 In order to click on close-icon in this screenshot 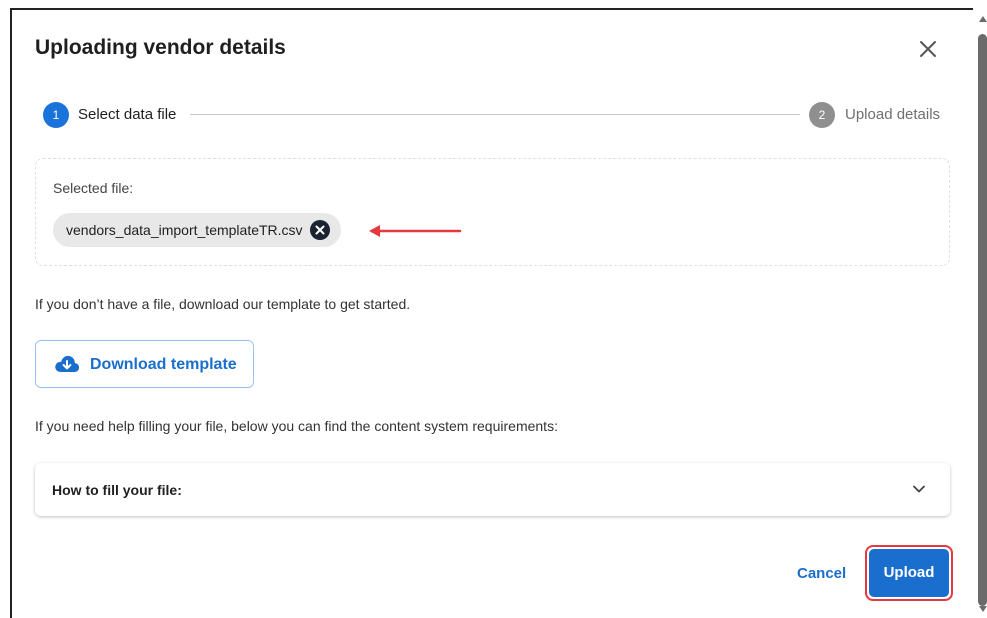, I will do `click(928, 49)`.